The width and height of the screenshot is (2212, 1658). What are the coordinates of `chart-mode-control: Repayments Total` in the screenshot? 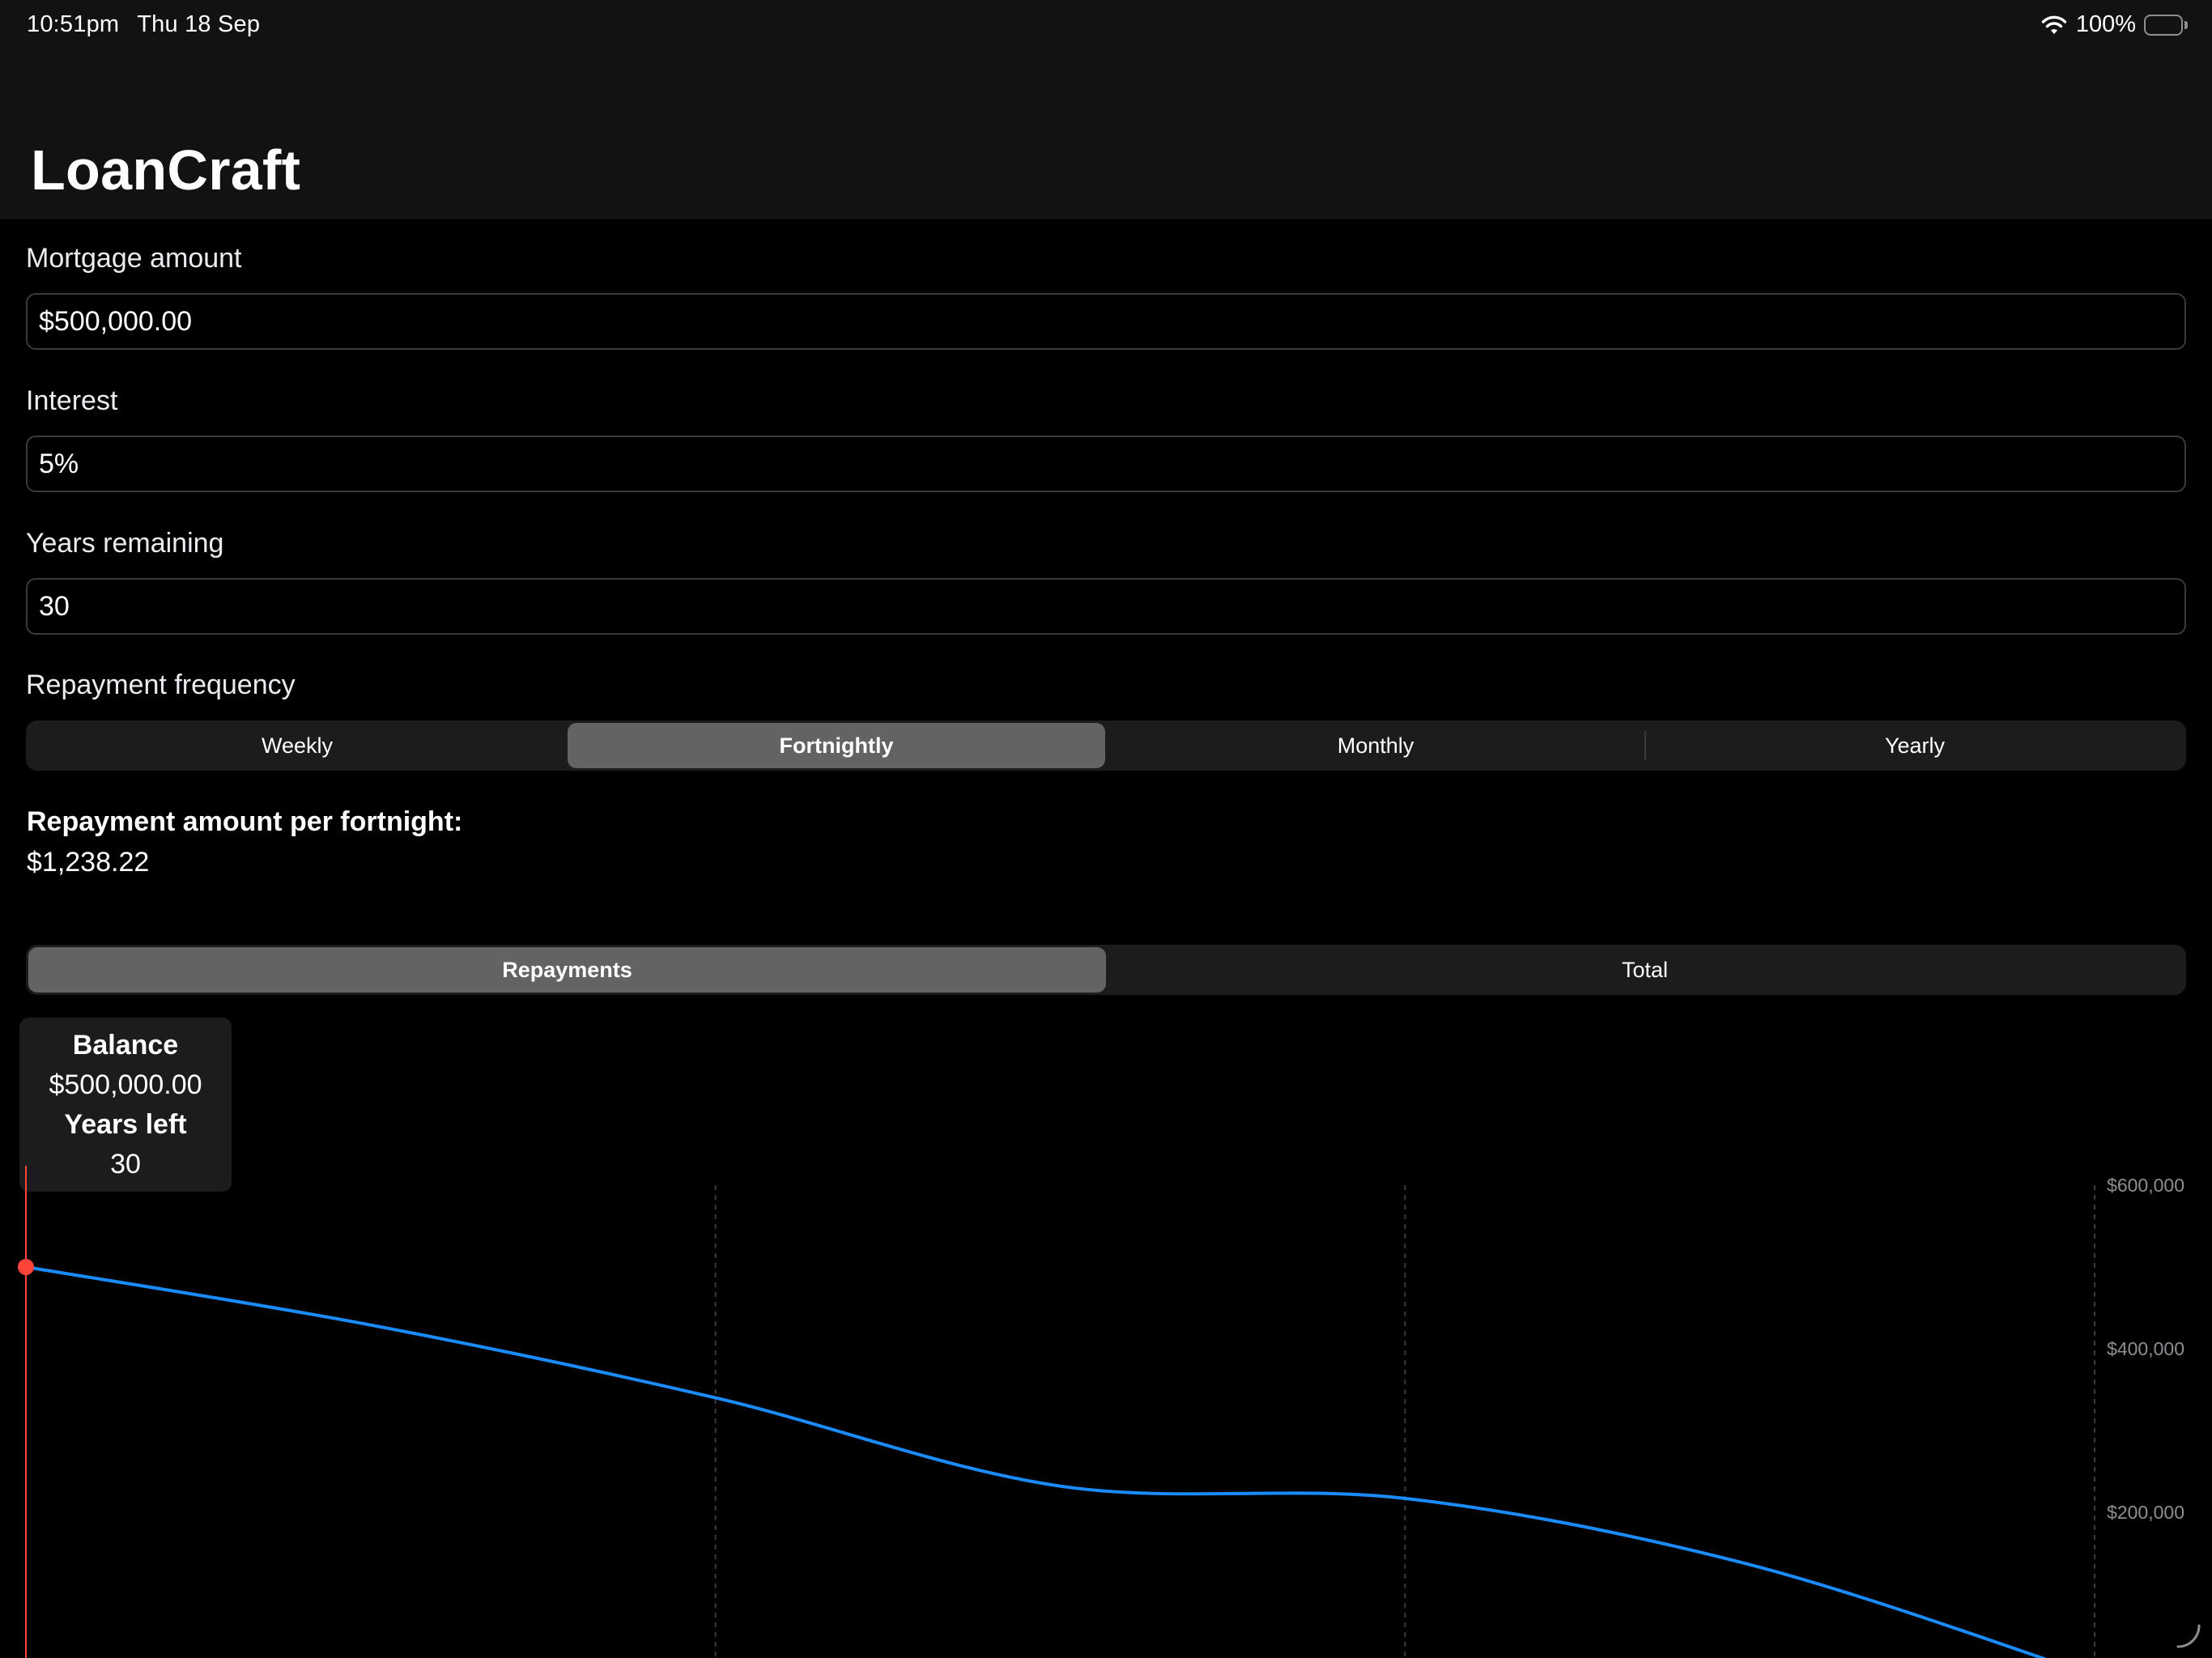 It's located at (1106, 970).